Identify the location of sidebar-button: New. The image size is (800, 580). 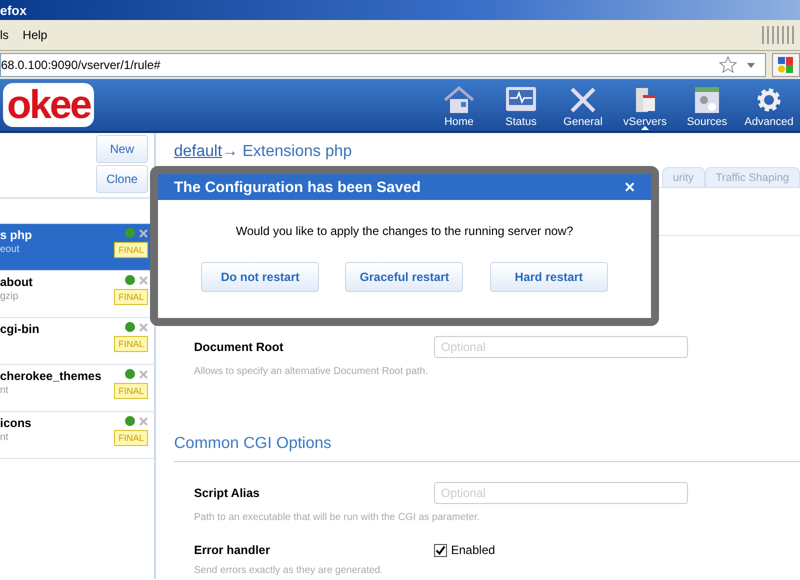
(122, 149).